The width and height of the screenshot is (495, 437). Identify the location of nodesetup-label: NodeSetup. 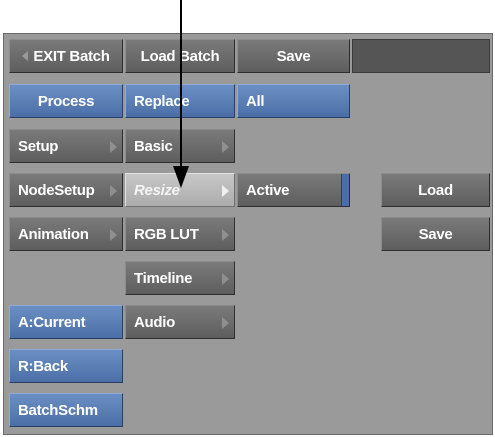
(56, 190).